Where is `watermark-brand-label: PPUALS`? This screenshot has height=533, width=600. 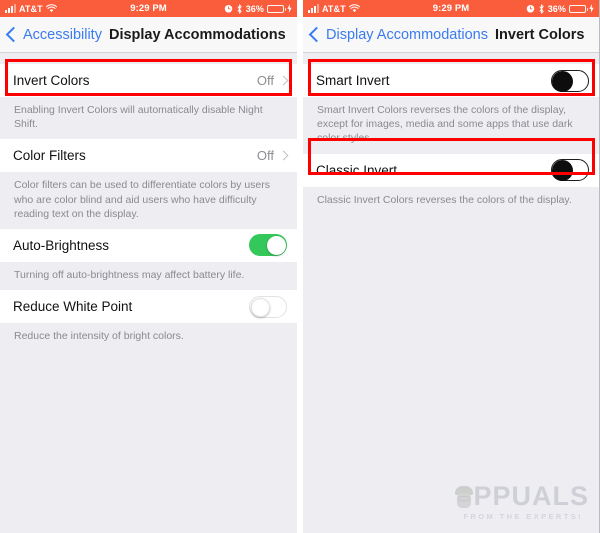
watermark-brand-label: PPUALS is located at coordinates (531, 496).